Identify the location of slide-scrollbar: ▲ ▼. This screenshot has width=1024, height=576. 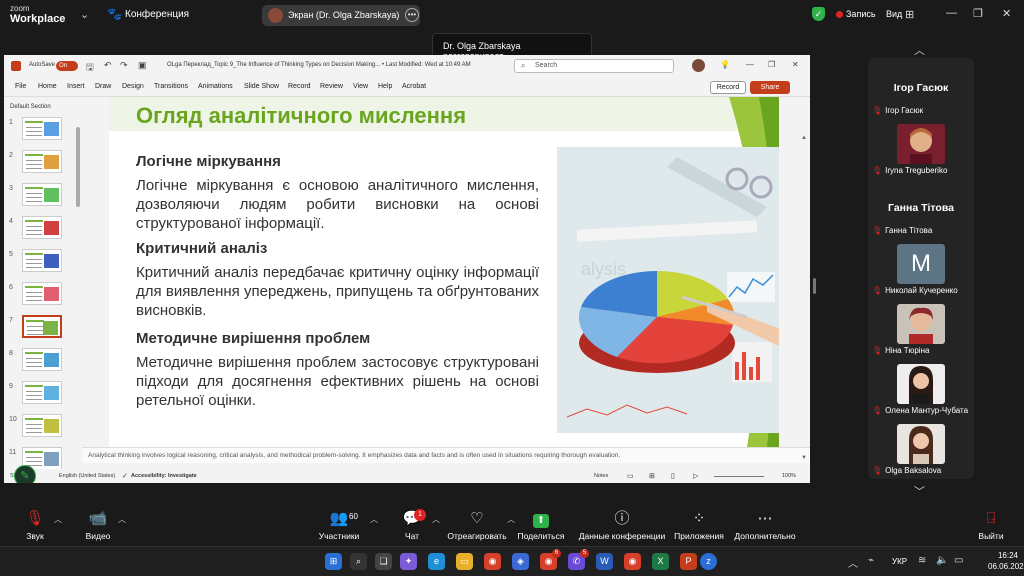
(804, 305).